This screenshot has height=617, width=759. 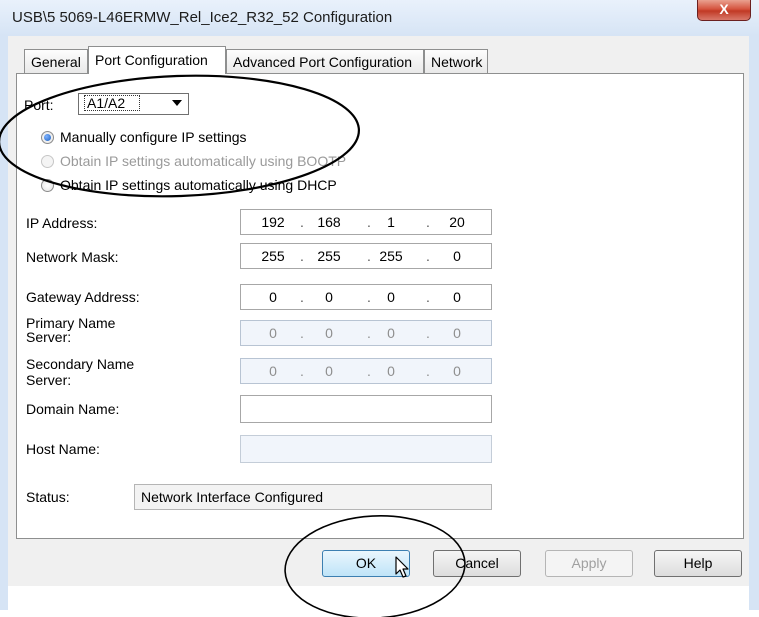 I want to click on chevron-down-icon, so click(x=177, y=103).